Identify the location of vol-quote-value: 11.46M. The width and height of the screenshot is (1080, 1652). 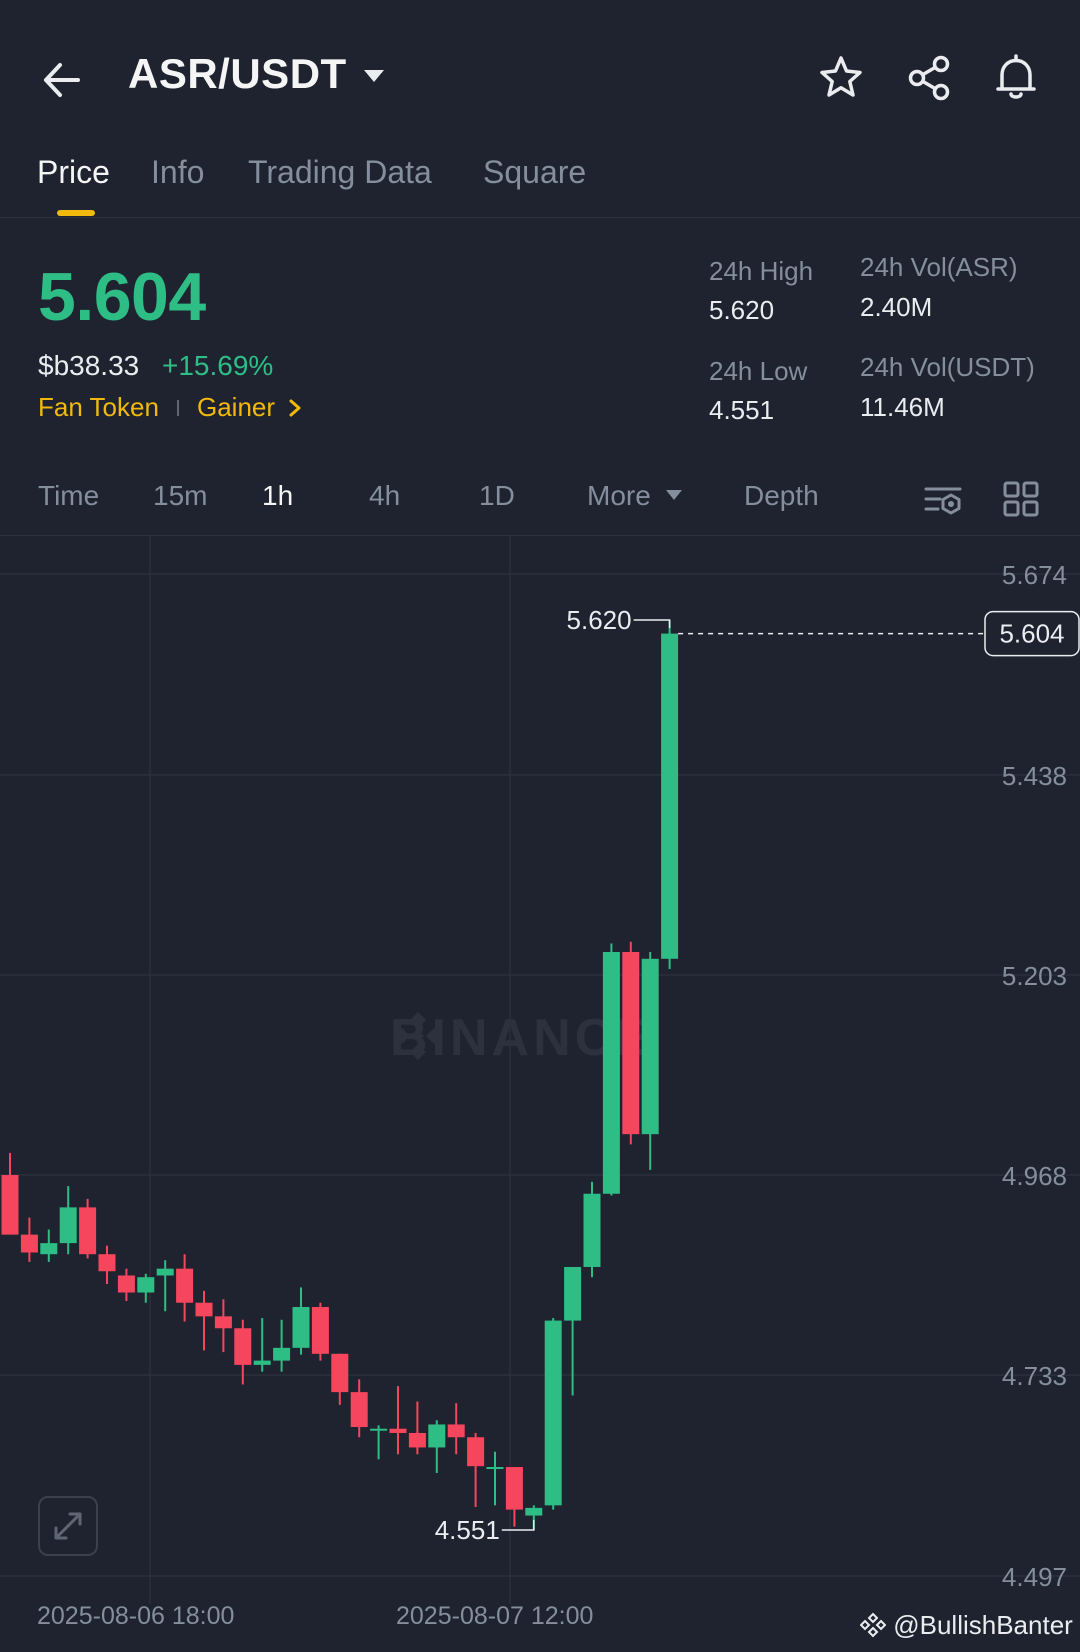
(902, 407).